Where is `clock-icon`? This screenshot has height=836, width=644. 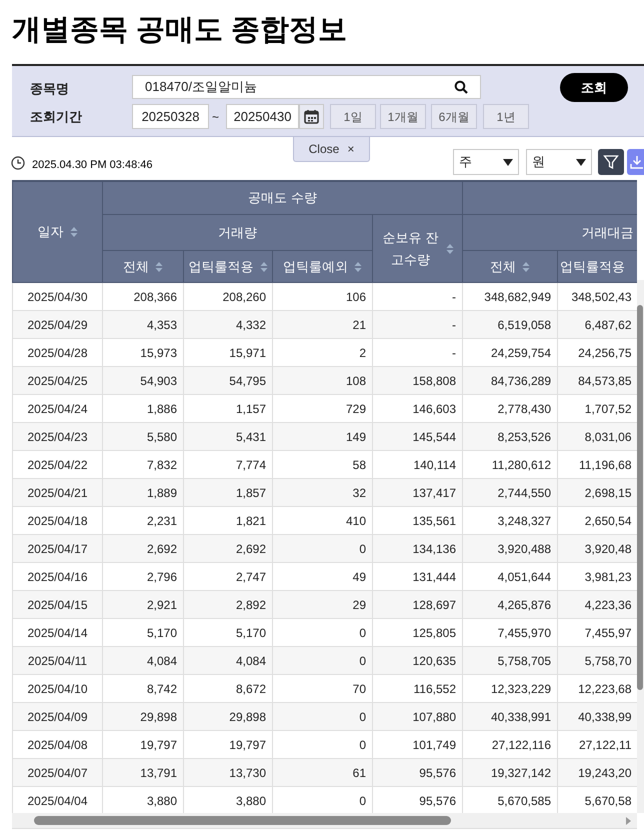 clock-icon is located at coordinates (18, 163).